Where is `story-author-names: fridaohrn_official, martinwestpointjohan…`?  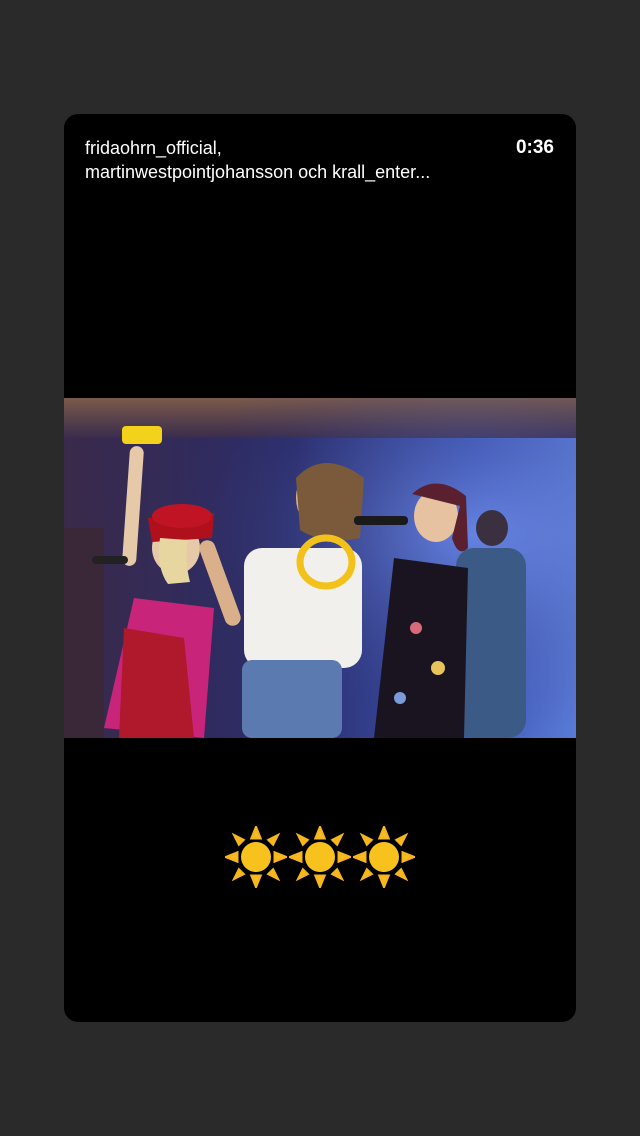
story-author-names: fridaohrn_official, martinwestpointjohan… is located at coordinates (295, 160).